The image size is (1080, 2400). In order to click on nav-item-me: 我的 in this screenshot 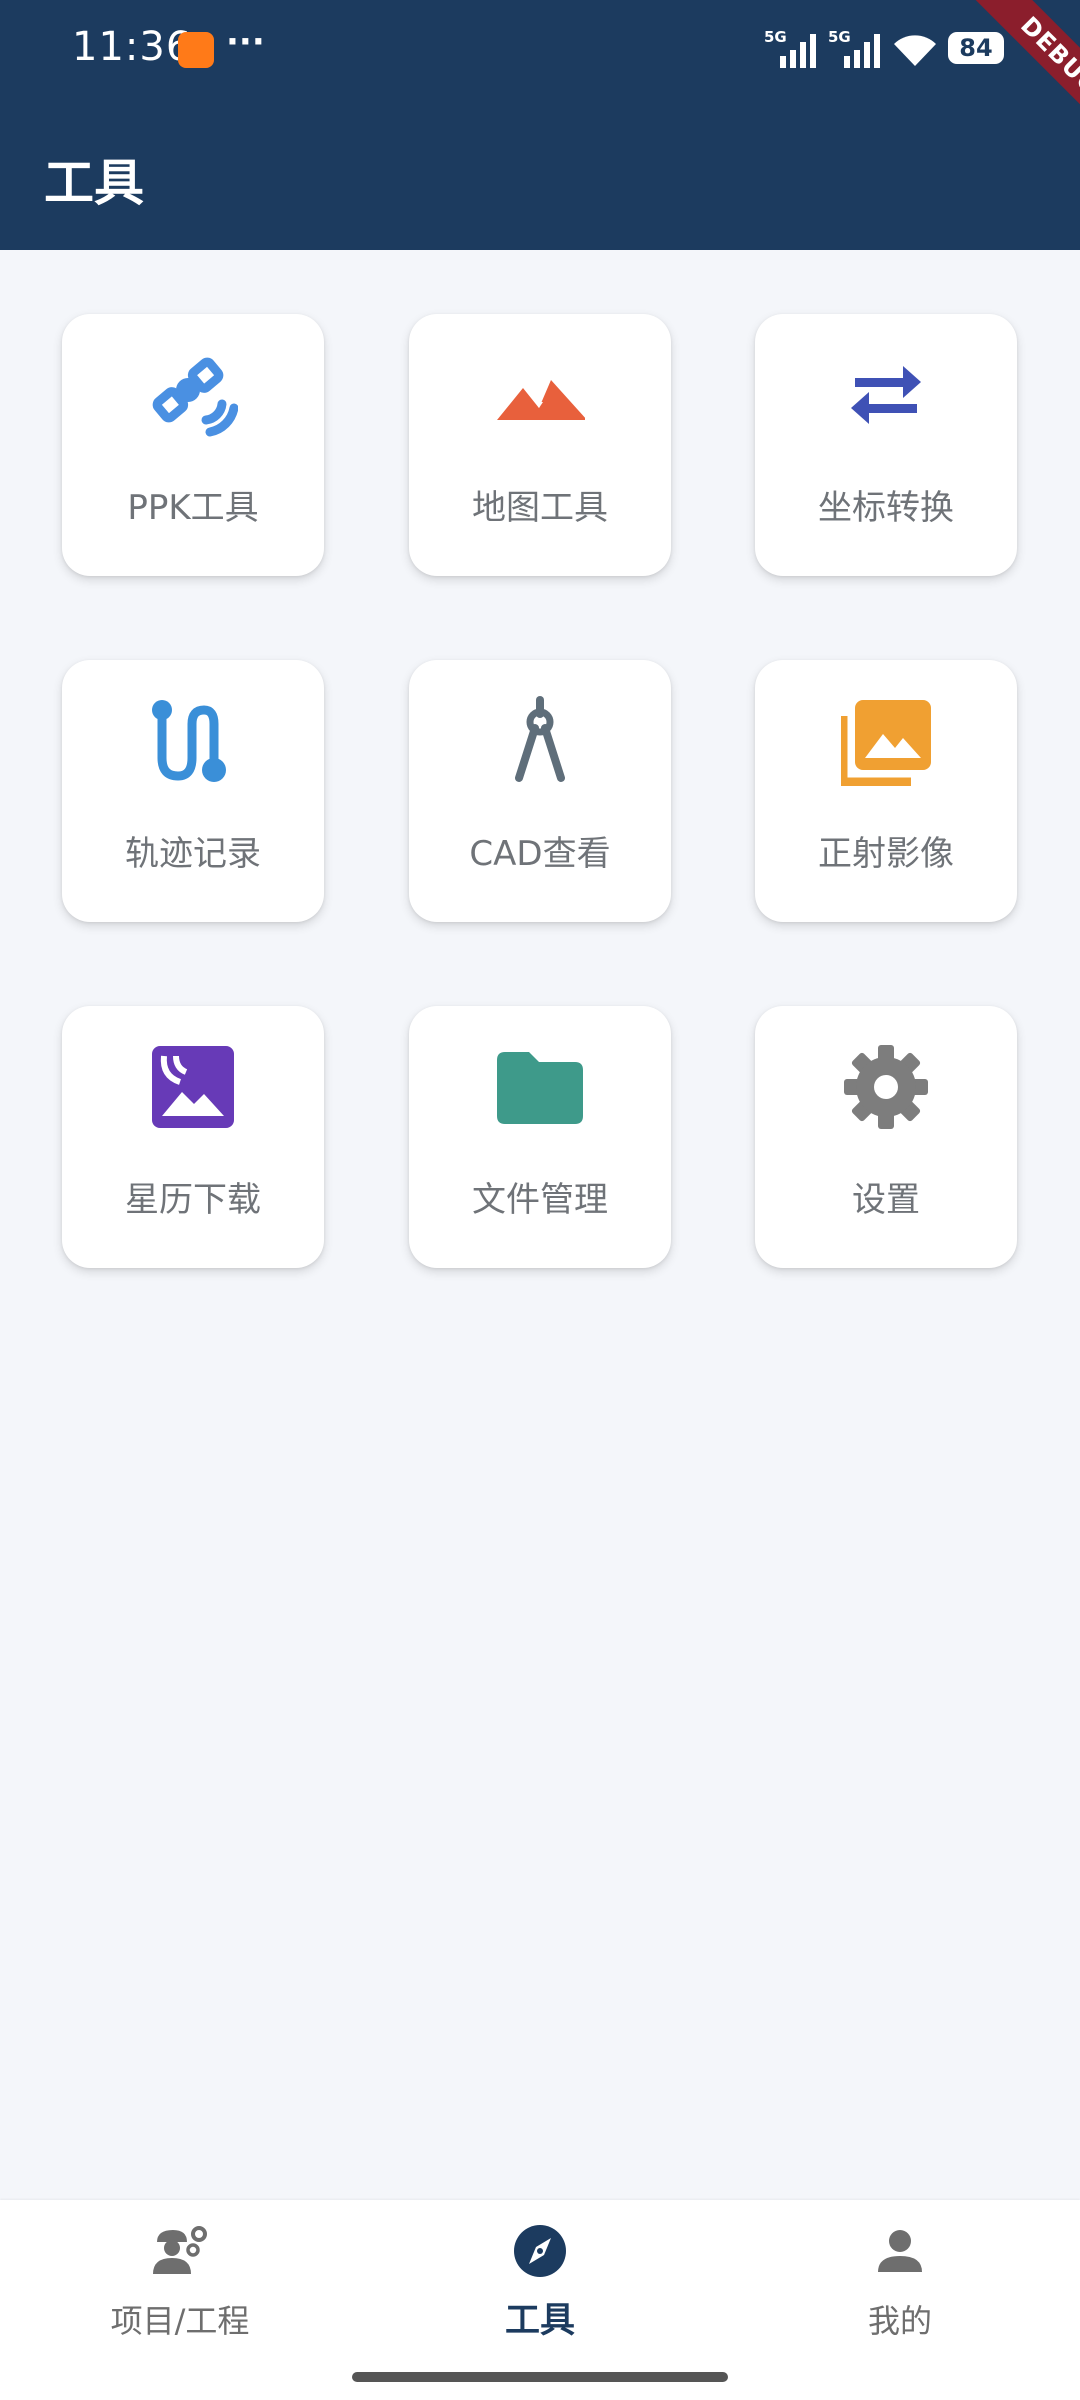, I will do `click(900, 2280)`.